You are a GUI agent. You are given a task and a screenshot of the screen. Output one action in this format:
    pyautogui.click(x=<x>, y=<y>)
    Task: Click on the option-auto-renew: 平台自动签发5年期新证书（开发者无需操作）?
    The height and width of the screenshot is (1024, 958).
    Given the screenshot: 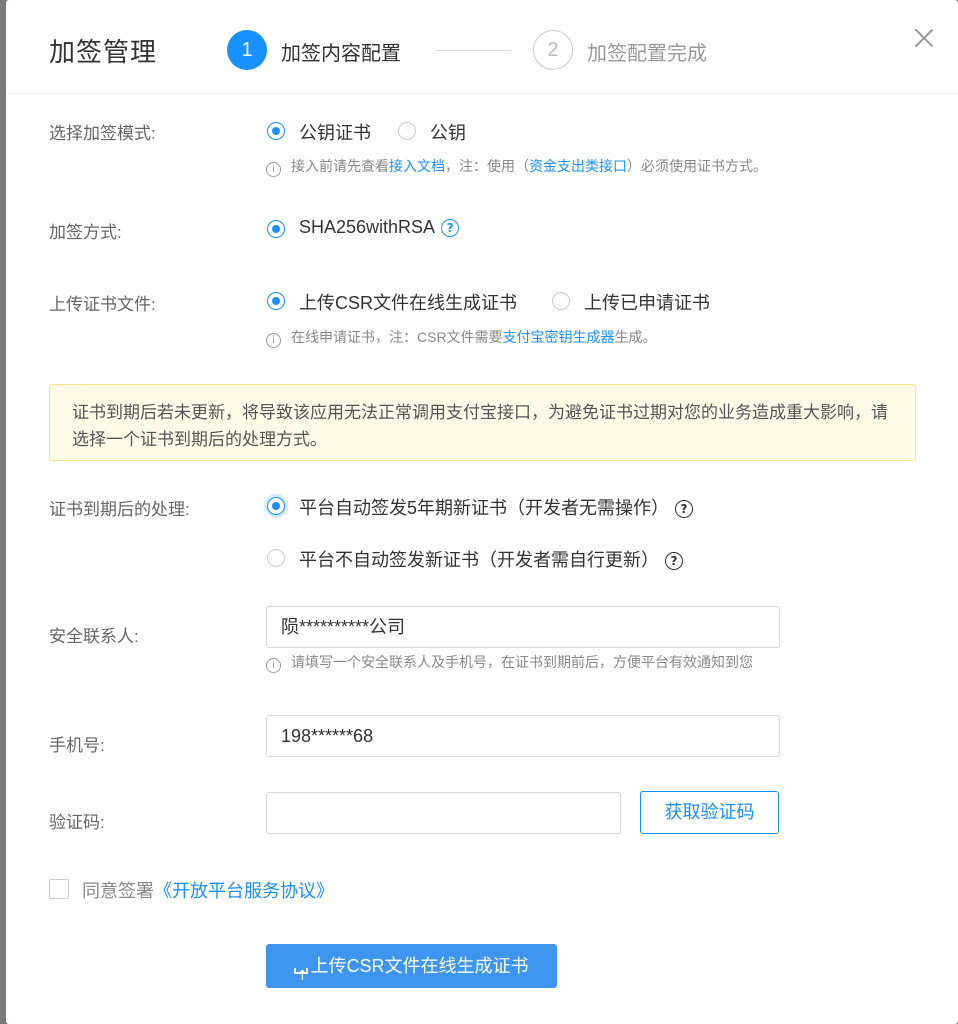 What is the action you would take?
    pyautogui.click(x=496, y=507)
    